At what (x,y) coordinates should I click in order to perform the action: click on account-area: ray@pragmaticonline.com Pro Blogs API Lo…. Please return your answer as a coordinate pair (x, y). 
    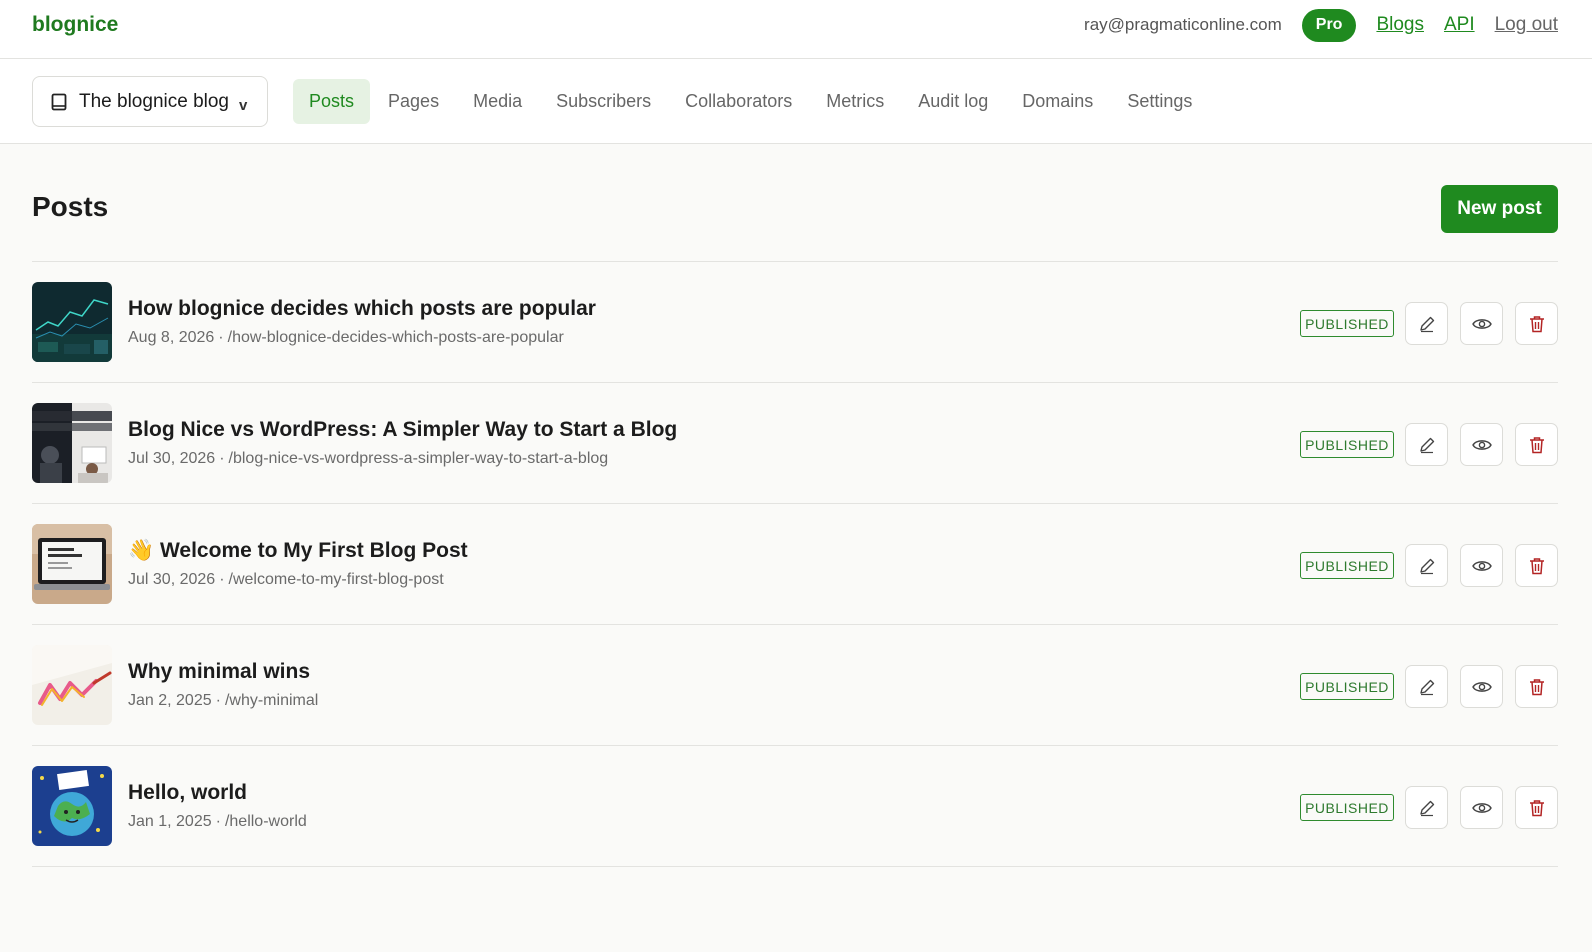
    Looking at the image, I should click on (1321, 25).